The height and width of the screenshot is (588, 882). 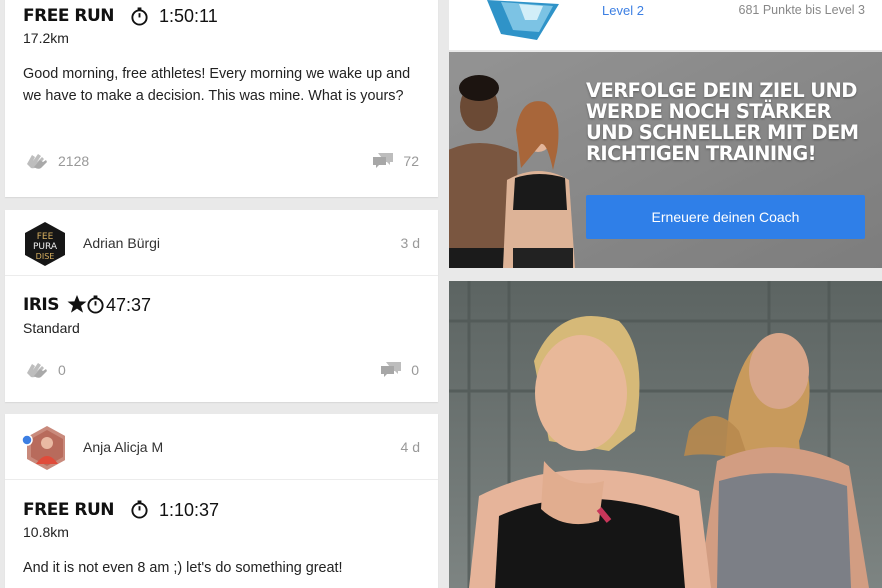 I want to click on star-icon, so click(x=77, y=304).